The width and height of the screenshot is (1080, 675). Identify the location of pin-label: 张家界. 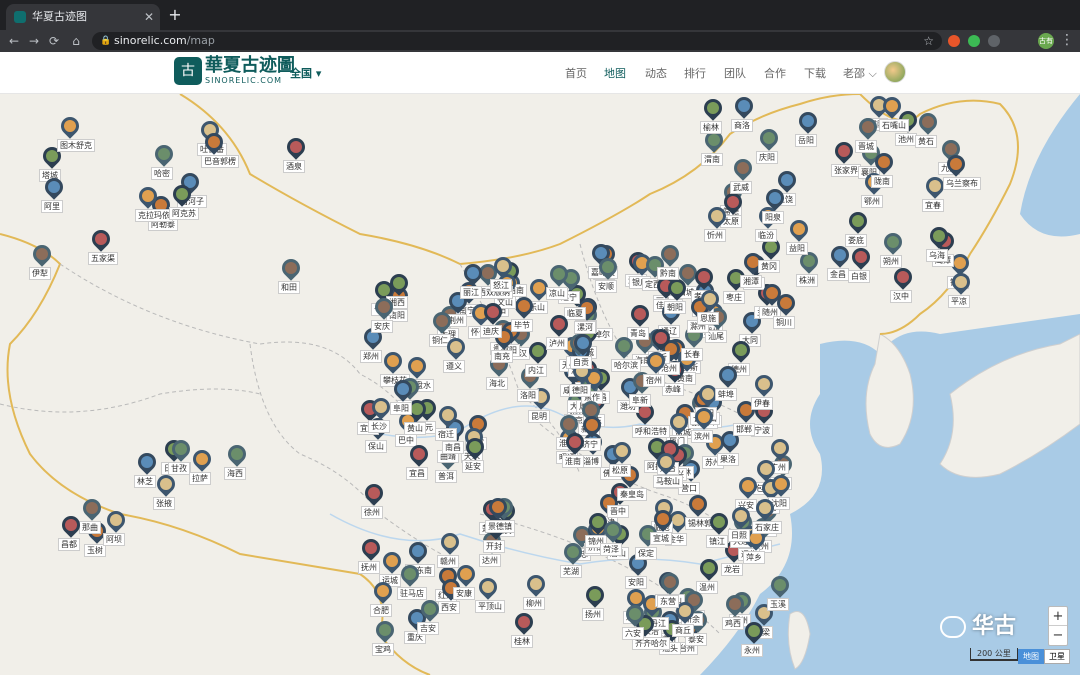
(846, 170).